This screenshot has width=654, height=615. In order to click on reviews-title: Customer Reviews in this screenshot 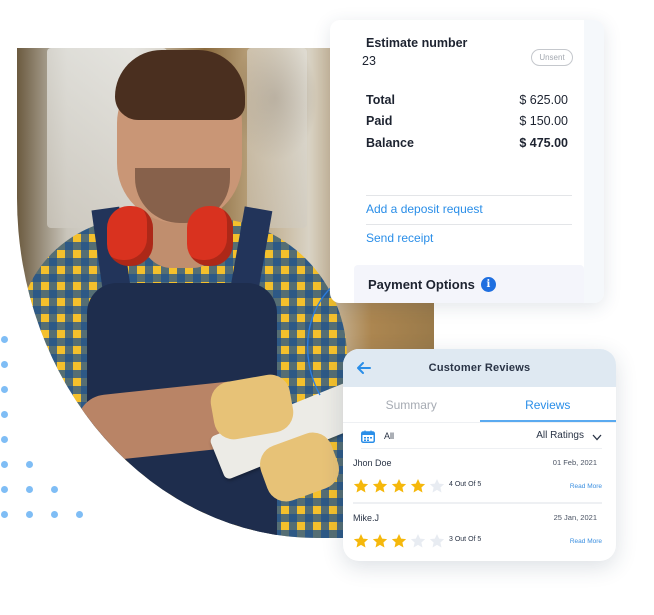, I will do `click(479, 368)`.